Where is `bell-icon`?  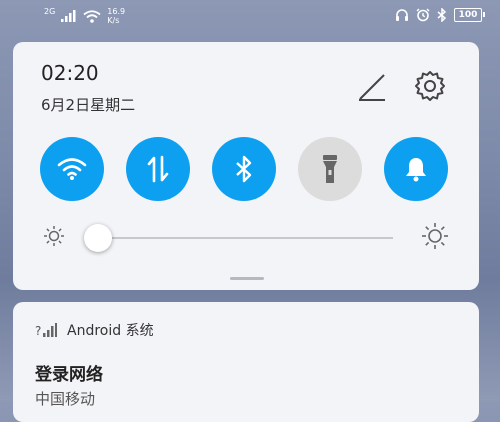
bell-icon is located at coordinates (416, 170).